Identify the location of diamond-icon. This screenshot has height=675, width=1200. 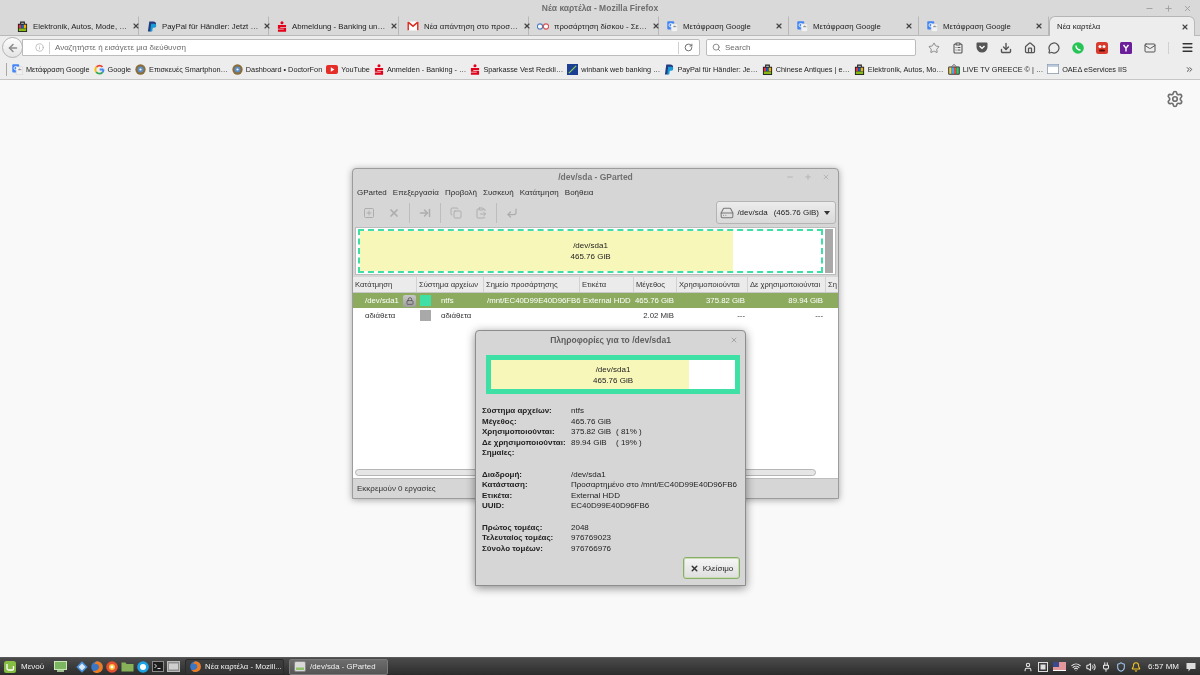
(82, 666).